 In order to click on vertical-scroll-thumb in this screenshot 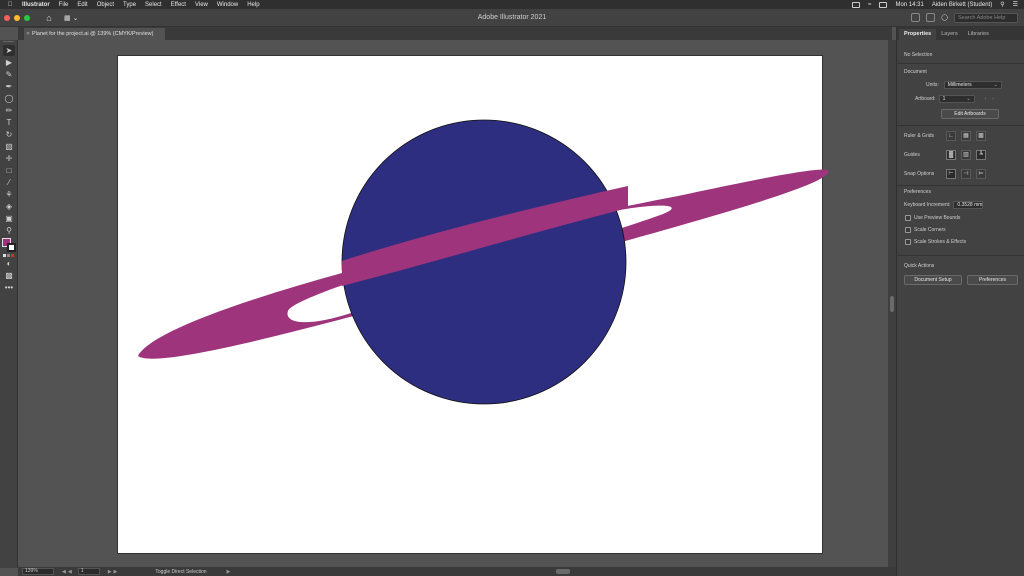, I will do `click(892, 304)`.